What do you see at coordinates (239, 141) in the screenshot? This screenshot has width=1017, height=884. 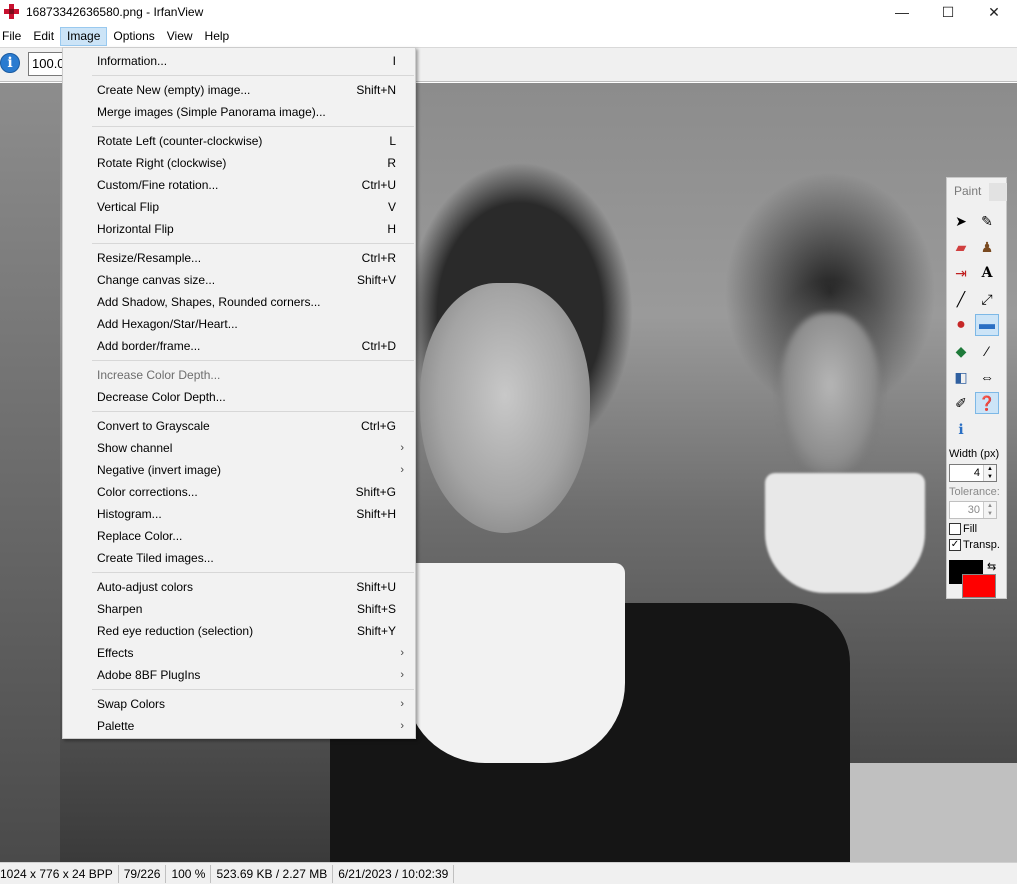 I see `menu-item-rotate-left: Rotate Left (counter-clockwise) L` at bounding box center [239, 141].